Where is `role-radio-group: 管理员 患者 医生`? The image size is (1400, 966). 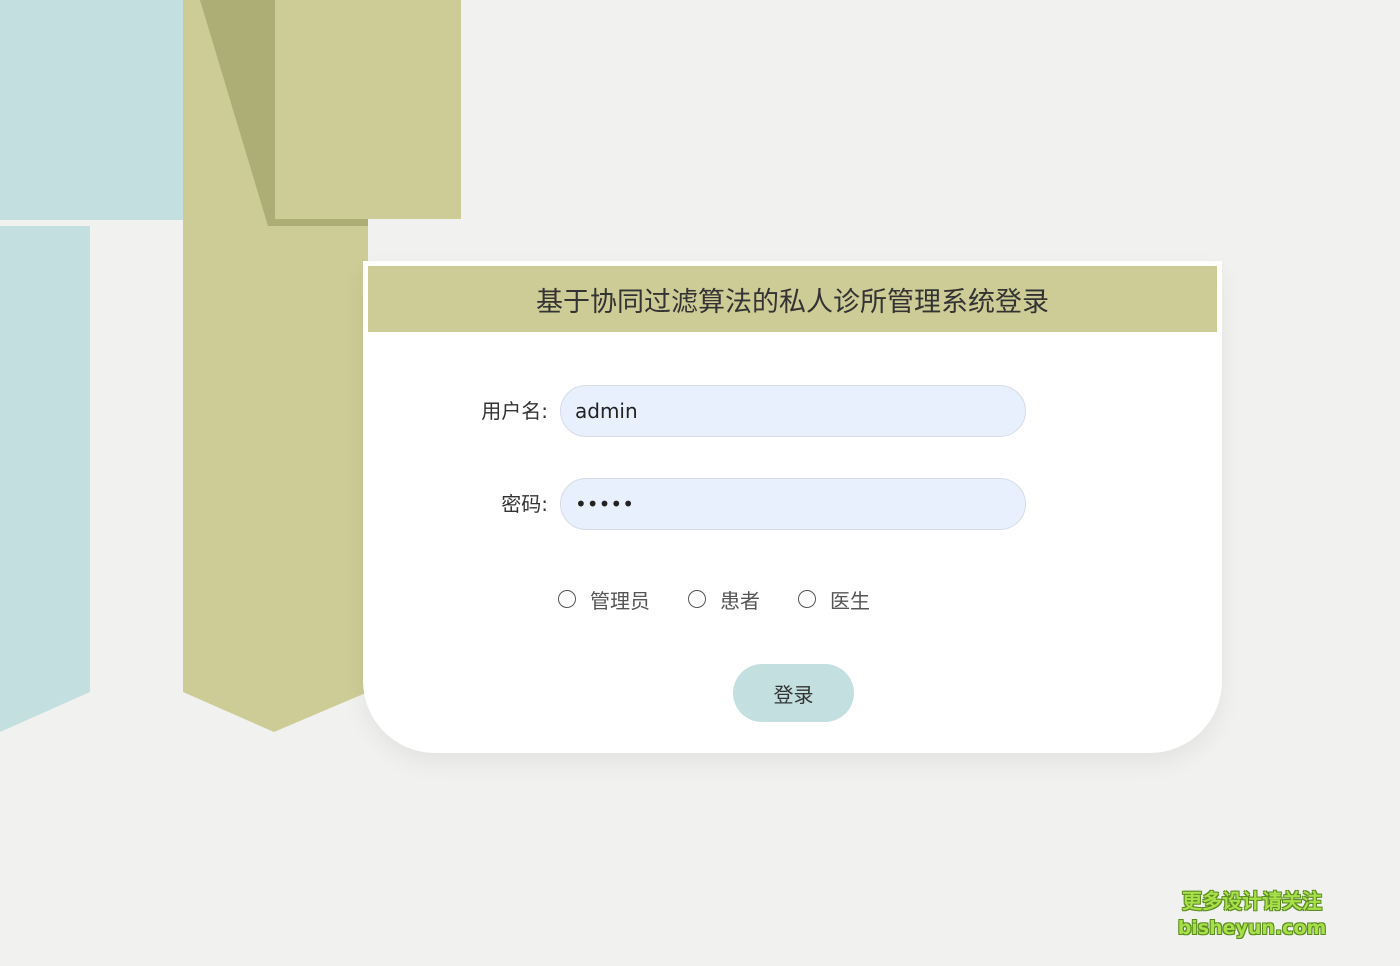
role-radio-group: 管理员 患者 医生 is located at coordinates (733, 599).